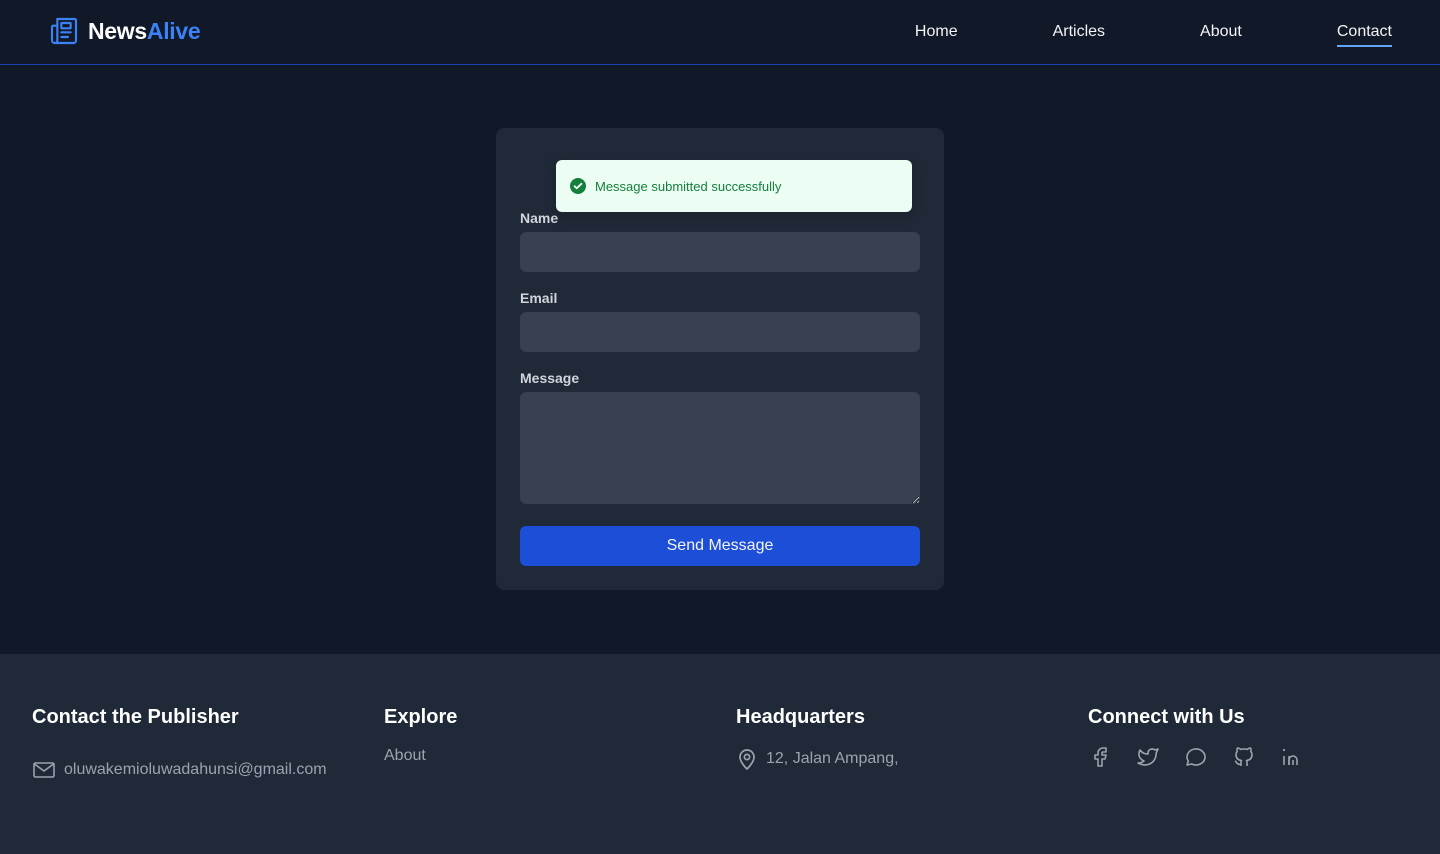  I want to click on nav-about: About, so click(1221, 34).